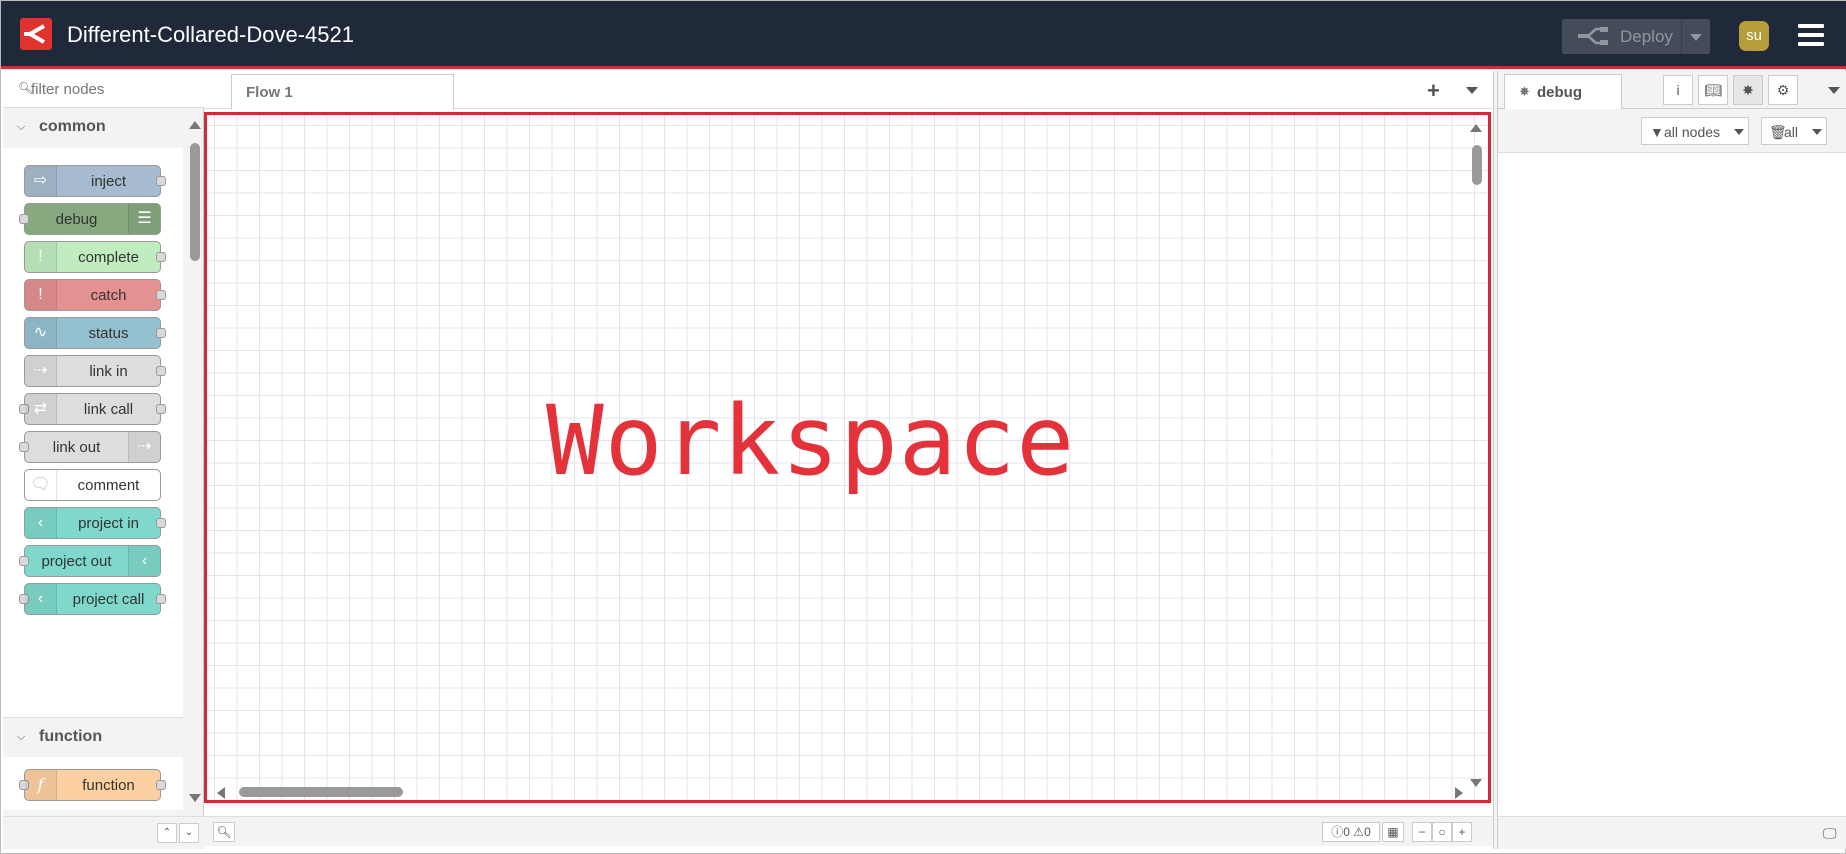 The width and height of the screenshot is (1846, 854). I want to click on navigator-map-icon: ▦, so click(1393, 832).